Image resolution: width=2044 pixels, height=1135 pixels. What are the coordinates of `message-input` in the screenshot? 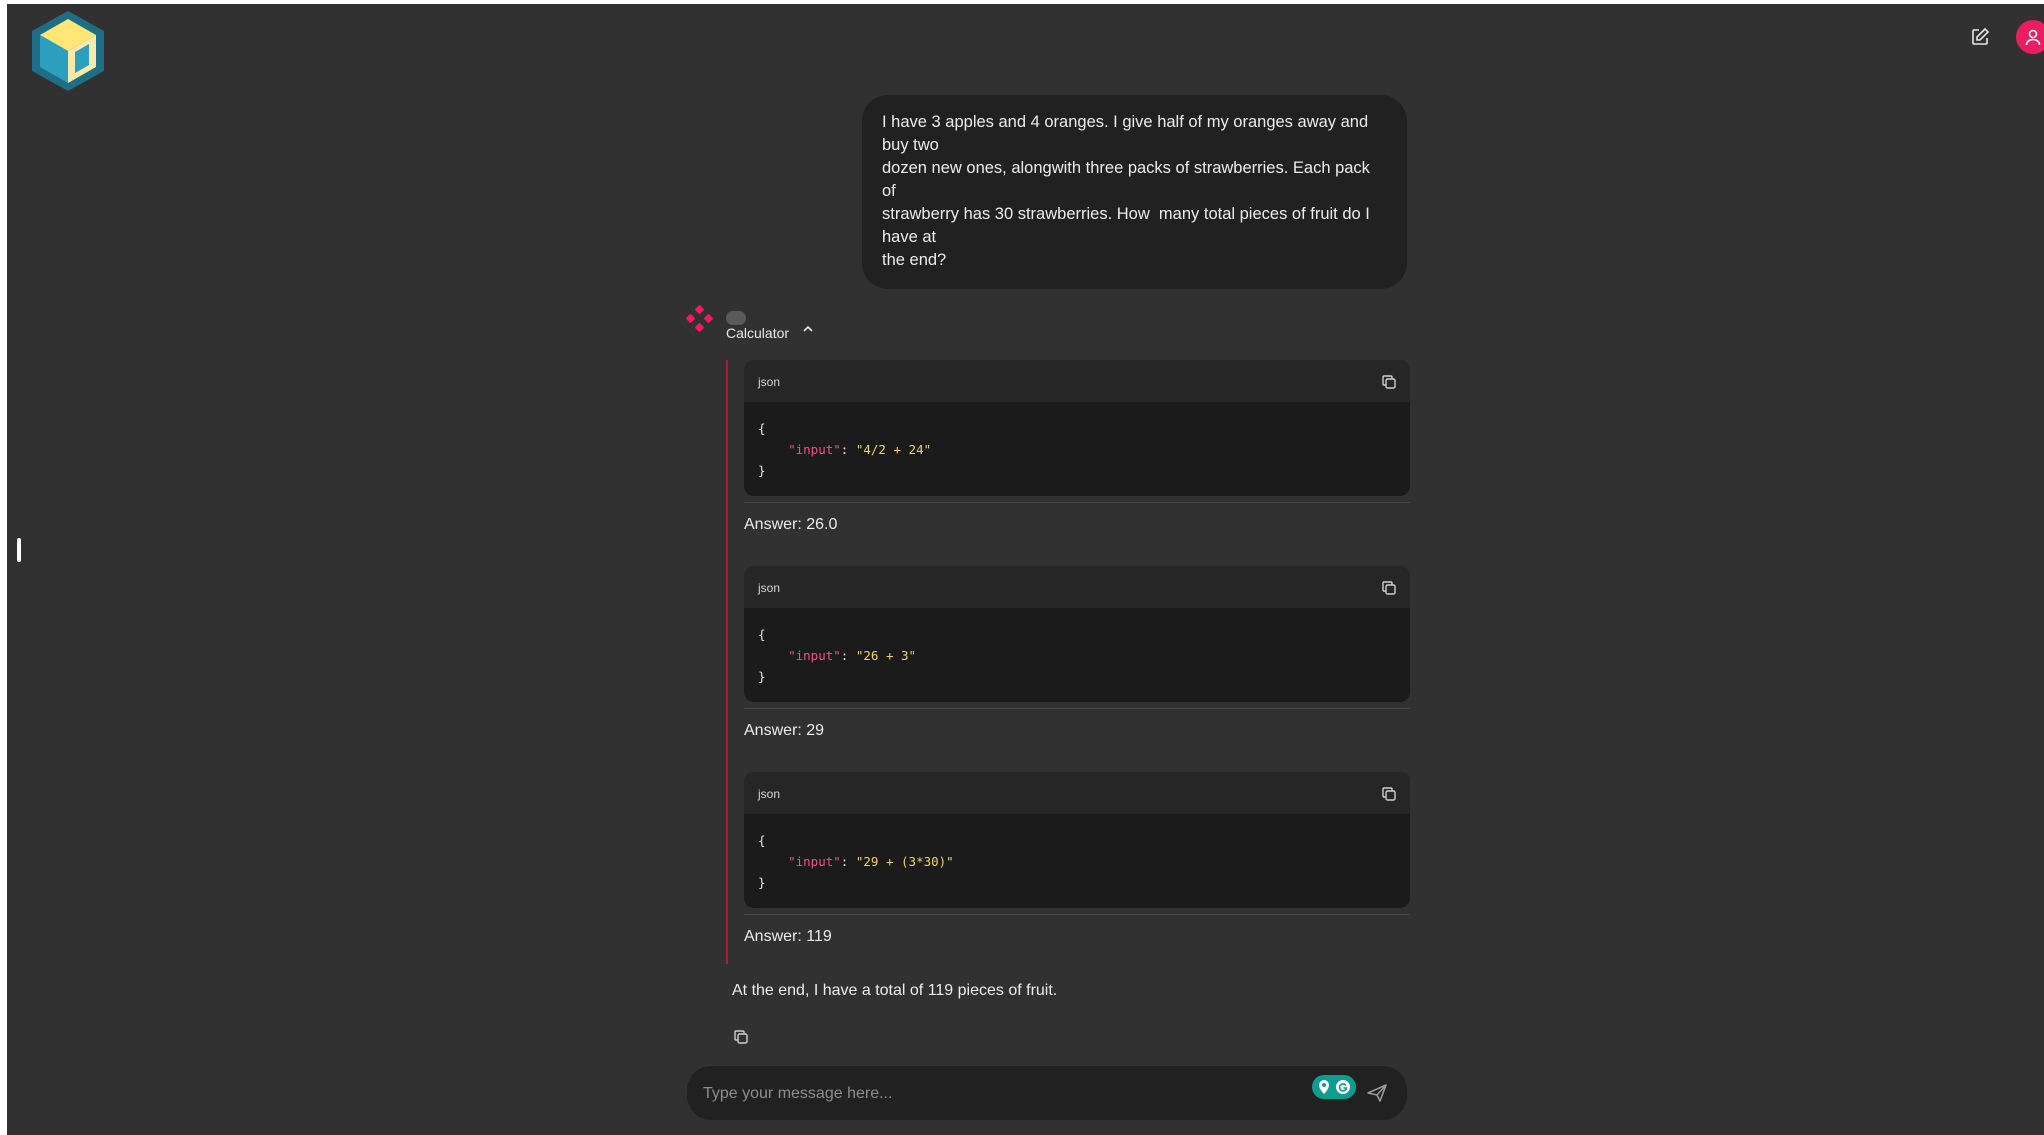 It's located at (1003, 1094).